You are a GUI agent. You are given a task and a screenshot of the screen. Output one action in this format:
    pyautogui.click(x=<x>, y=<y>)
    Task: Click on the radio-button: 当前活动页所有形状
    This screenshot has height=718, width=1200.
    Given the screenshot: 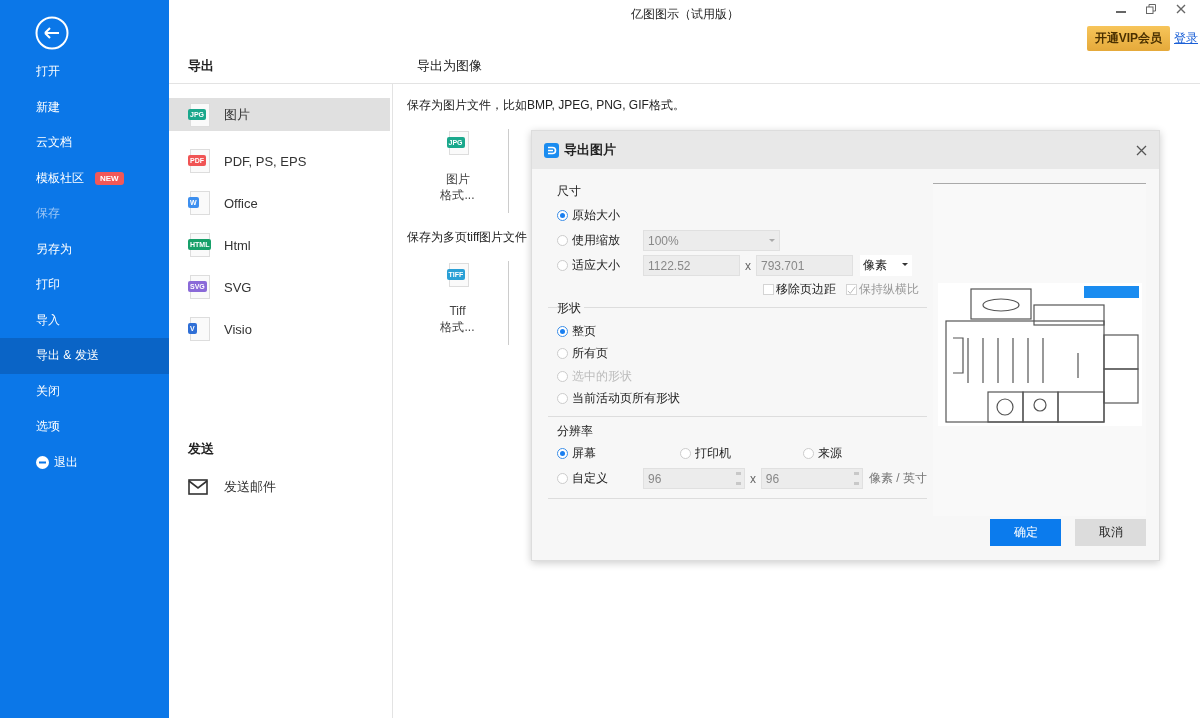 What is the action you would take?
    pyautogui.click(x=618, y=399)
    